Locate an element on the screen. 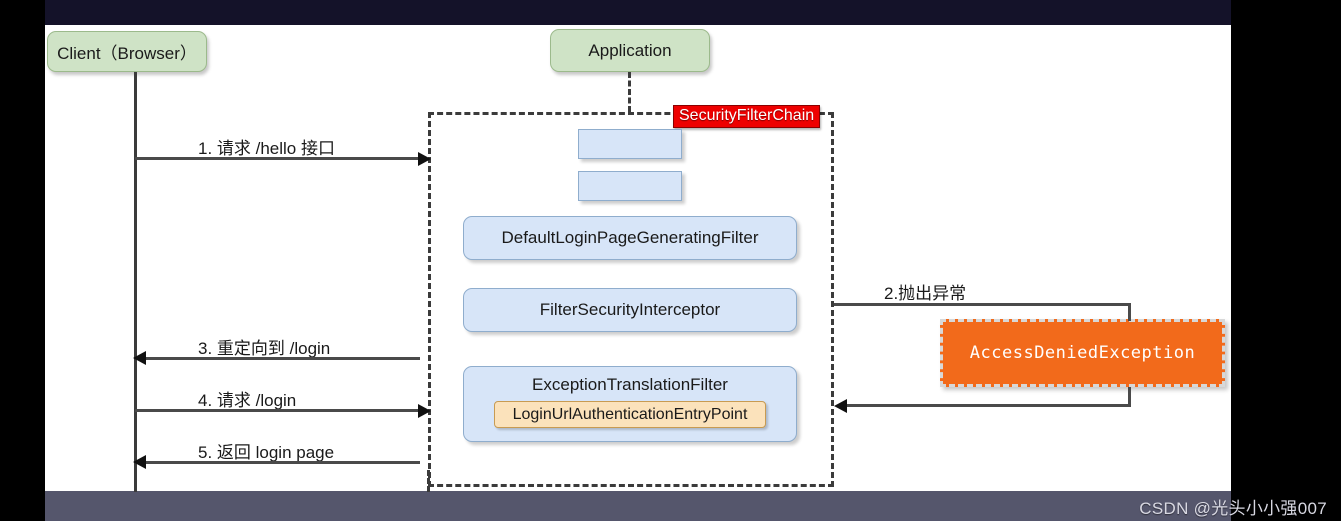 Image resolution: width=1341 pixels, height=521 pixels. message-5-label: 5. 返回 login page is located at coordinates (266, 452).